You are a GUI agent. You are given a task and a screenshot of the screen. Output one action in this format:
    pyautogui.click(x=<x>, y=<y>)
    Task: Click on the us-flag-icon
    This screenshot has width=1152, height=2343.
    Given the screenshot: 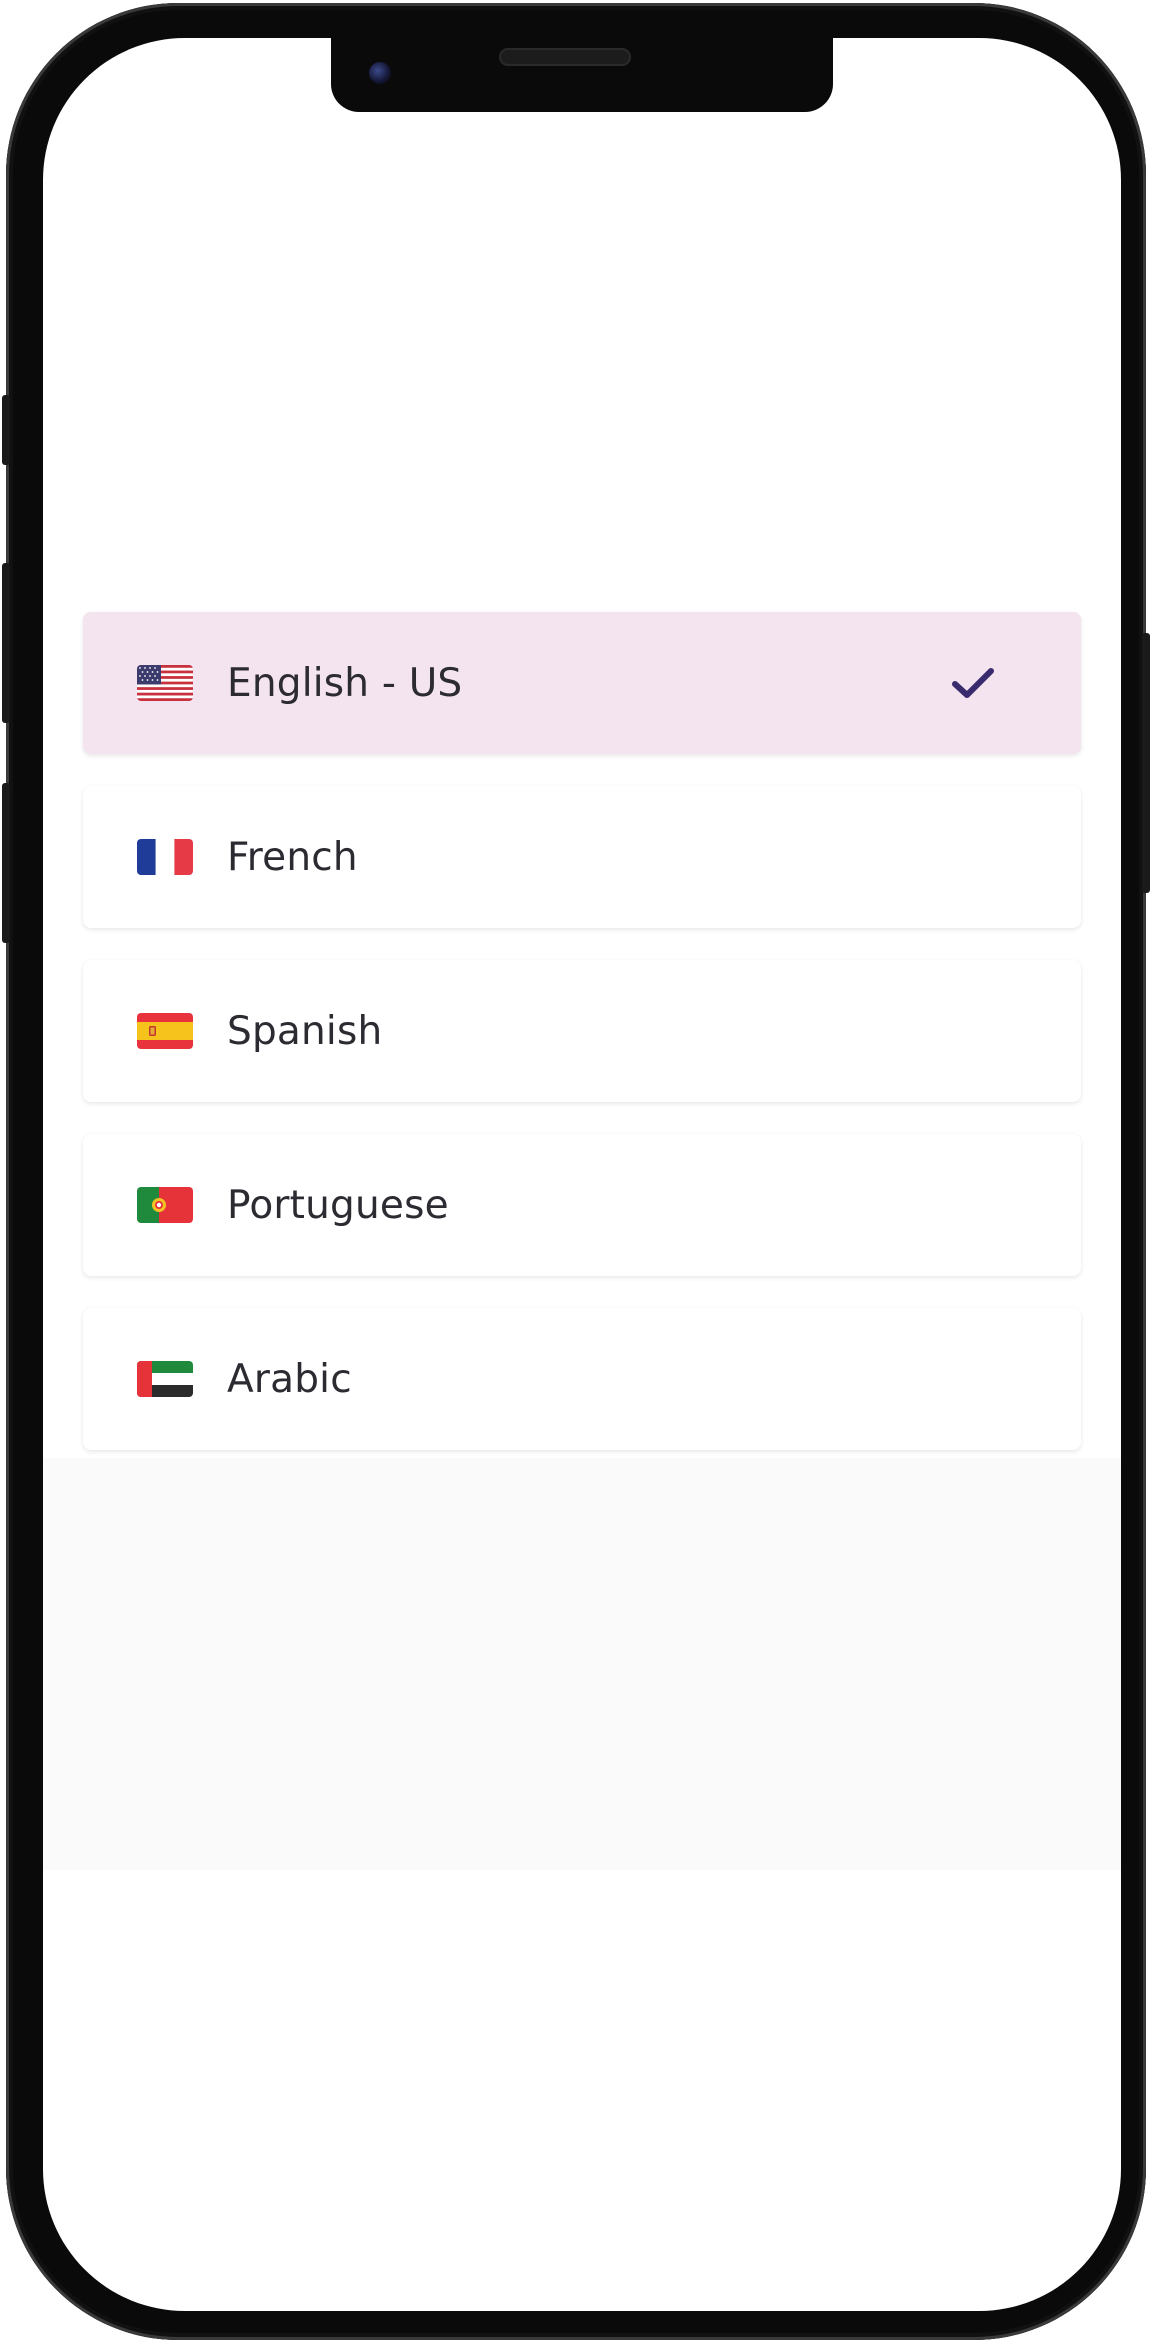 What is the action you would take?
    pyautogui.click(x=165, y=683)
    